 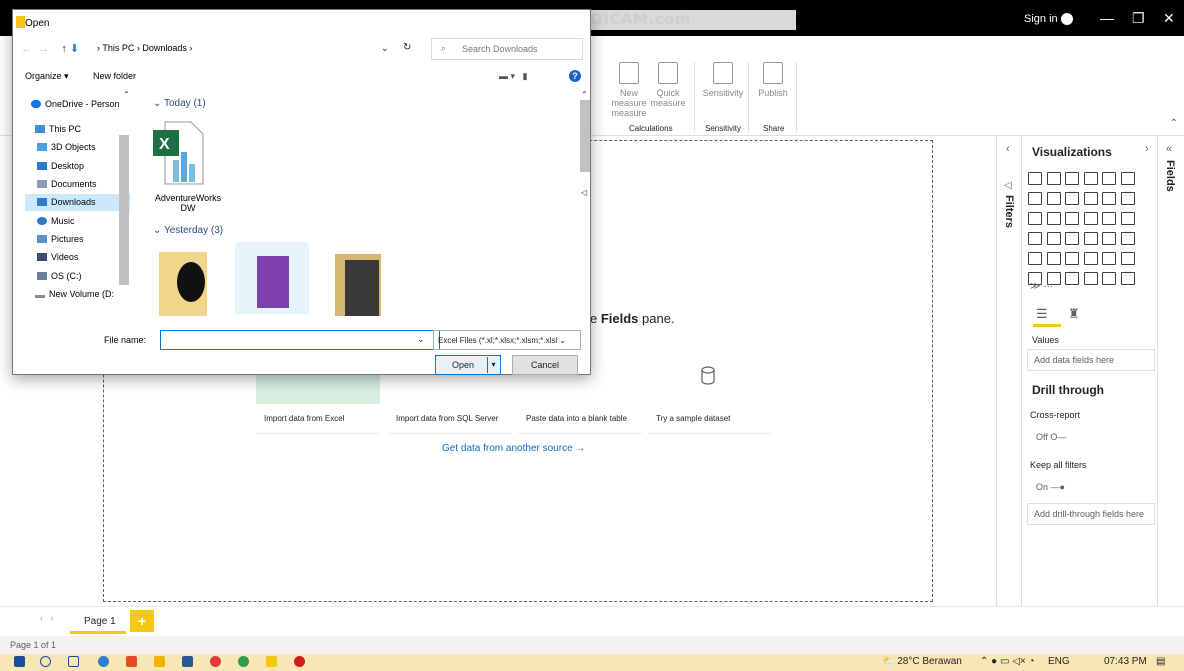 What do you see at coordinates (1067, 19) in the screenshot?
I see `account-avatar` at bounding box center [1067, 19].